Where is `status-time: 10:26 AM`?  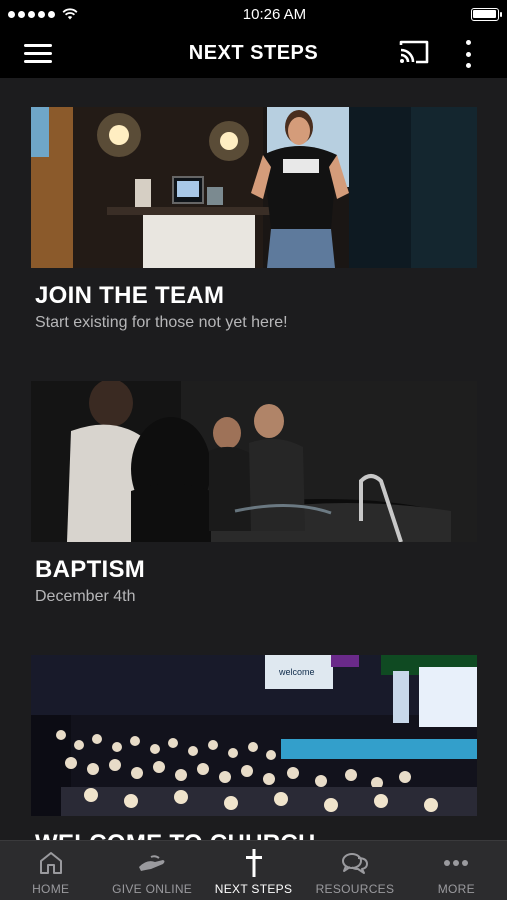 status-time: 10:26 AM is located at coordinates (274, 14).